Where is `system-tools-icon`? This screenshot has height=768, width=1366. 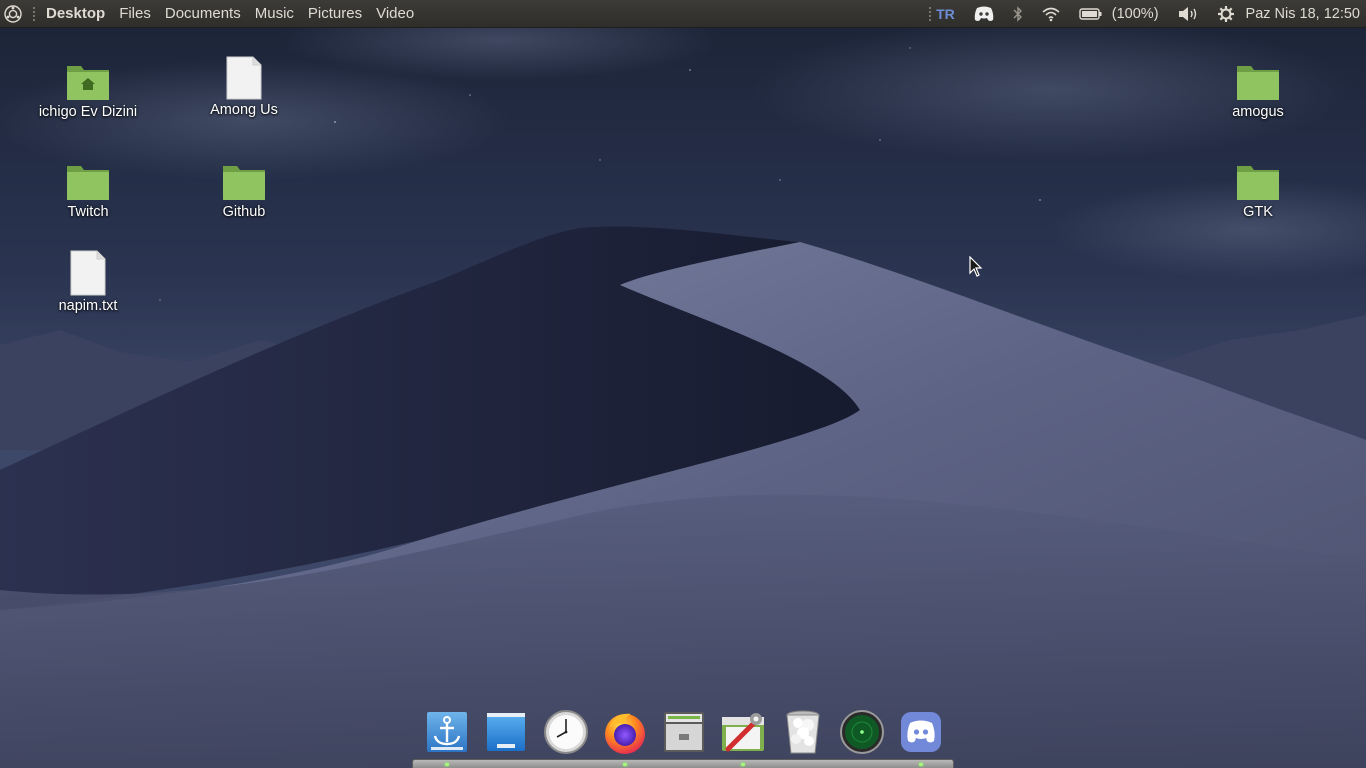 system-tools-icon is located at coordinates (743, 732).